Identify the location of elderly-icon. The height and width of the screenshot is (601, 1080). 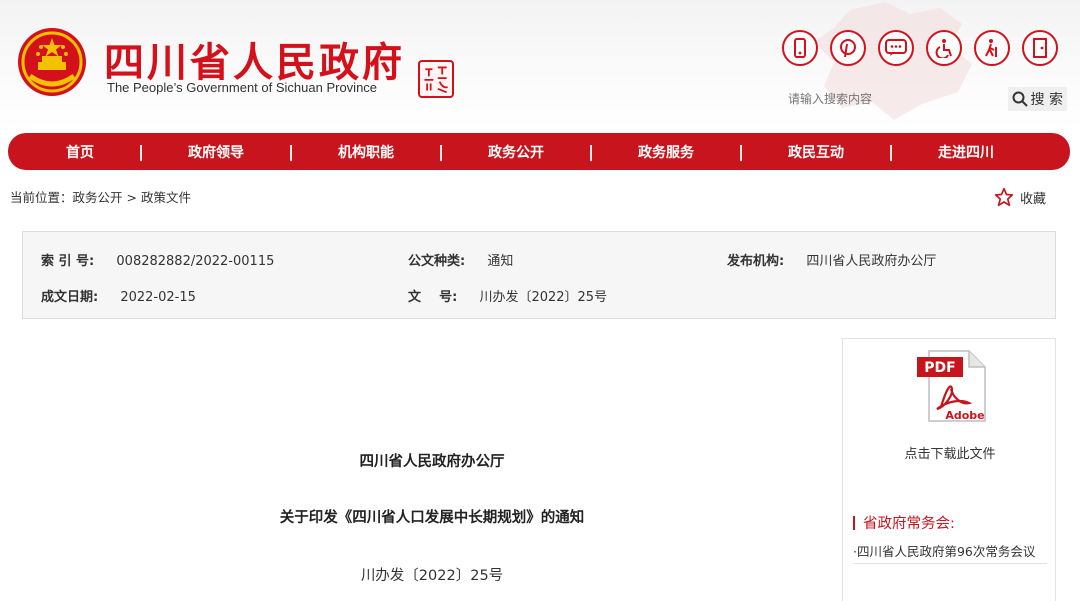
(992, 48).